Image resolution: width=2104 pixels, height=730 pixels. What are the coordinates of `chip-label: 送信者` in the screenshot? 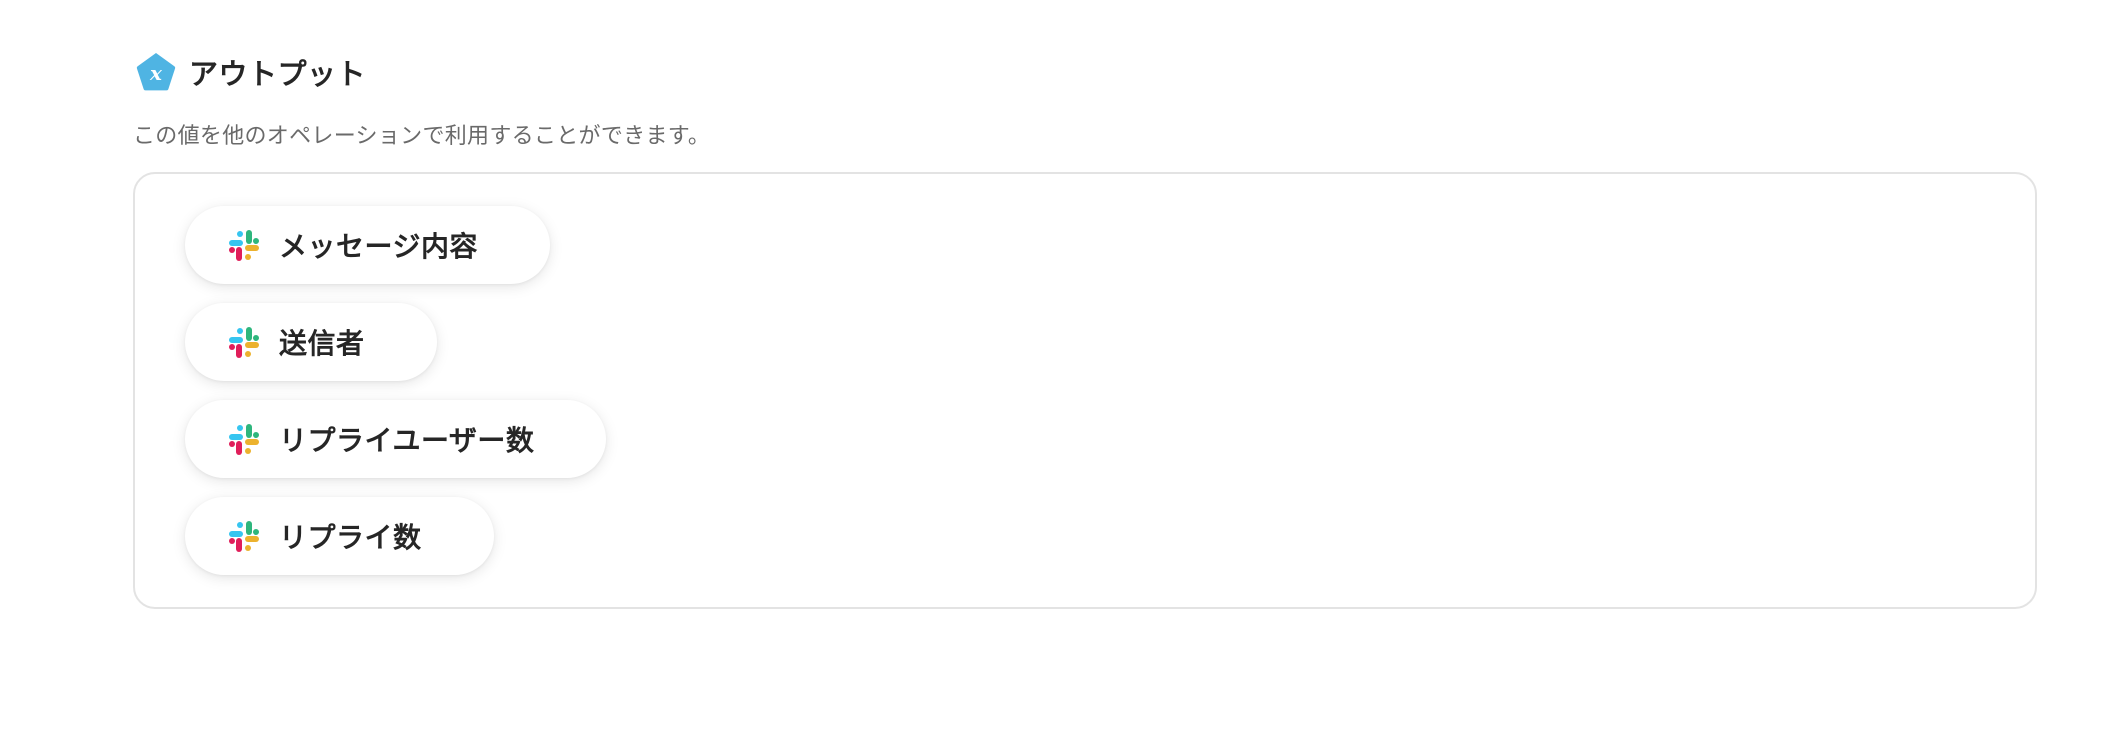 It's located at (322, 343).